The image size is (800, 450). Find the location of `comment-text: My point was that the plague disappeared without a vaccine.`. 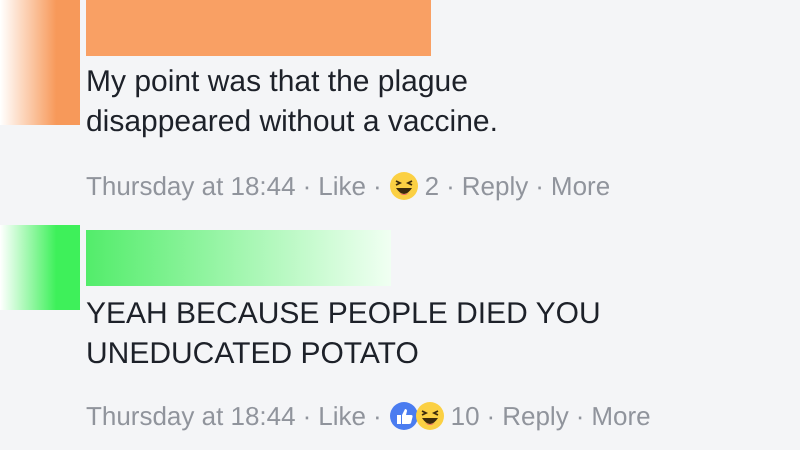

comment-text: My point was that the plague disappeared without a vaccine. is located at coordinates (292, 102).